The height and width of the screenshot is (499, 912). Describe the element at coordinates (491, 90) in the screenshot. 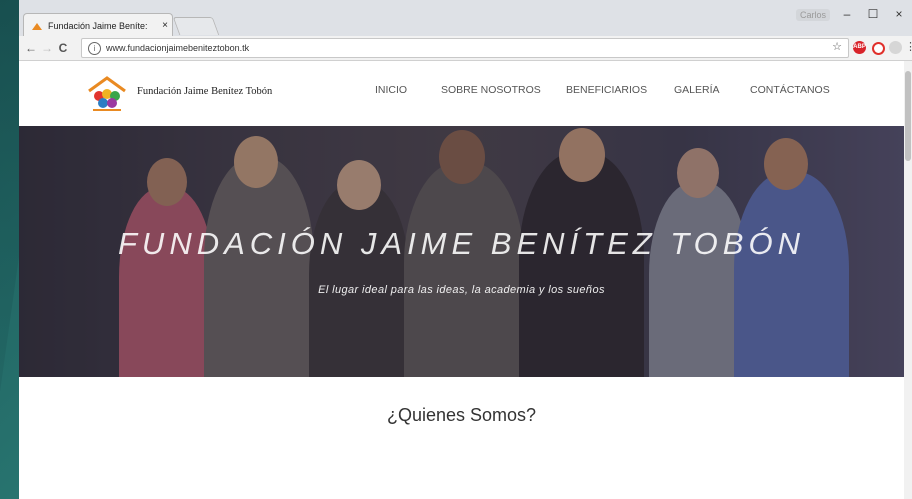

I see `nav-sobre-nosotros: SOBRE NOSOTROS` at that location.